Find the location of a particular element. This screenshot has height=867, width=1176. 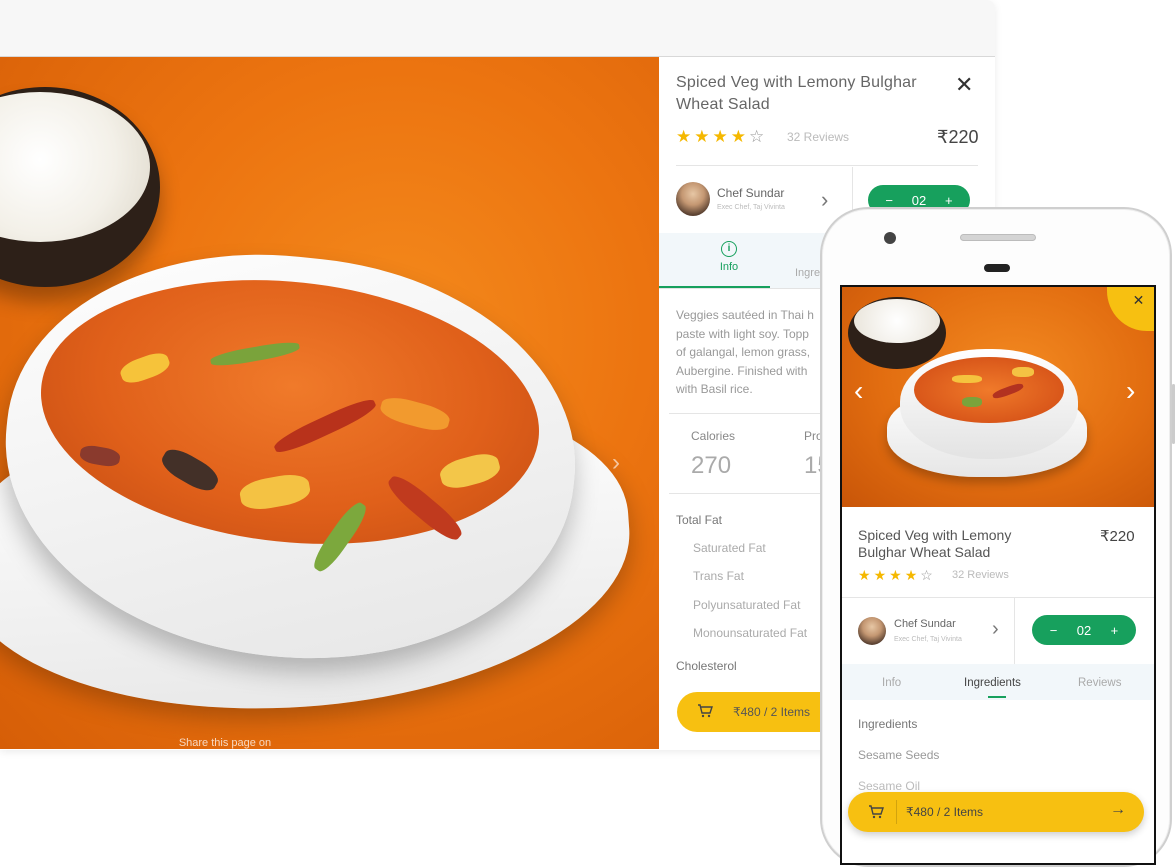

tab-info-label: Info is located at coordinates (729, 267).